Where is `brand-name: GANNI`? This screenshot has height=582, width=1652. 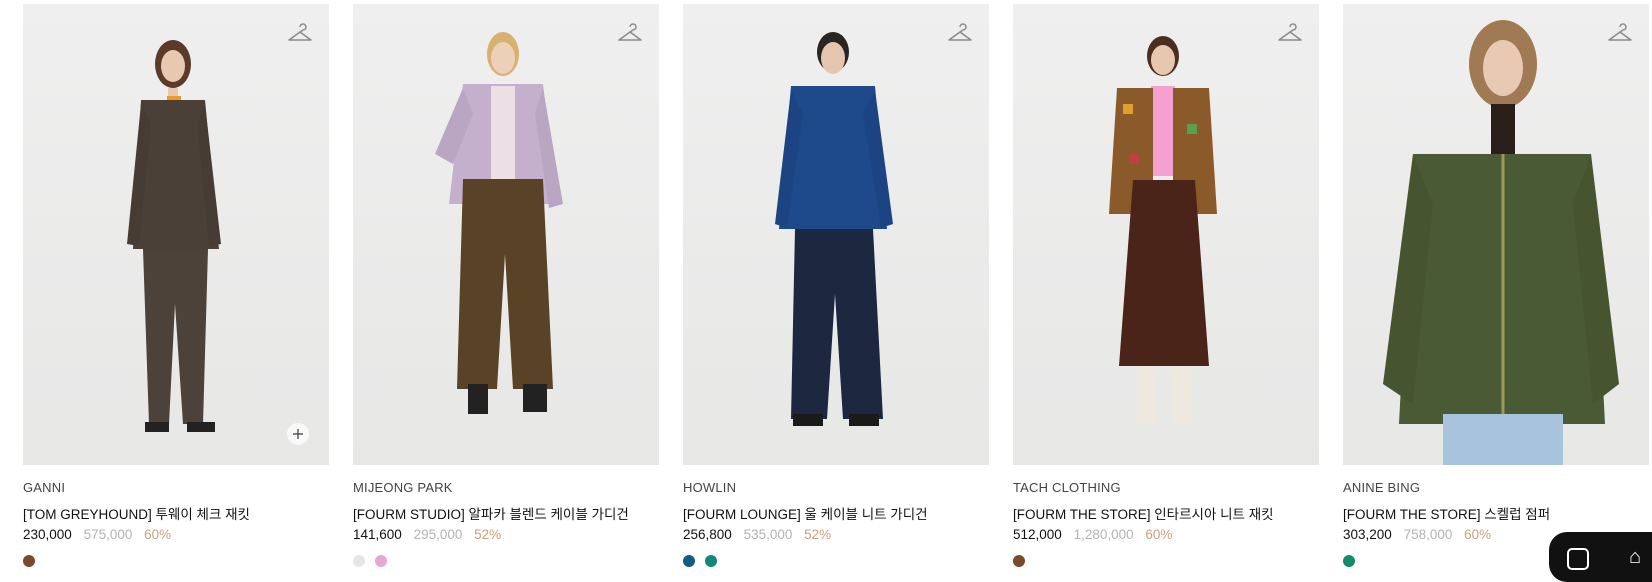
brand-name: GANNI is located at coordinates (176, 488).